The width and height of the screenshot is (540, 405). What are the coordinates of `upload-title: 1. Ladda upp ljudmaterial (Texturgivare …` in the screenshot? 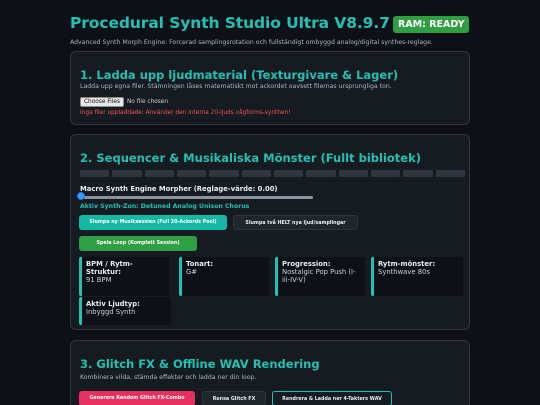 It's located at (239, 75).